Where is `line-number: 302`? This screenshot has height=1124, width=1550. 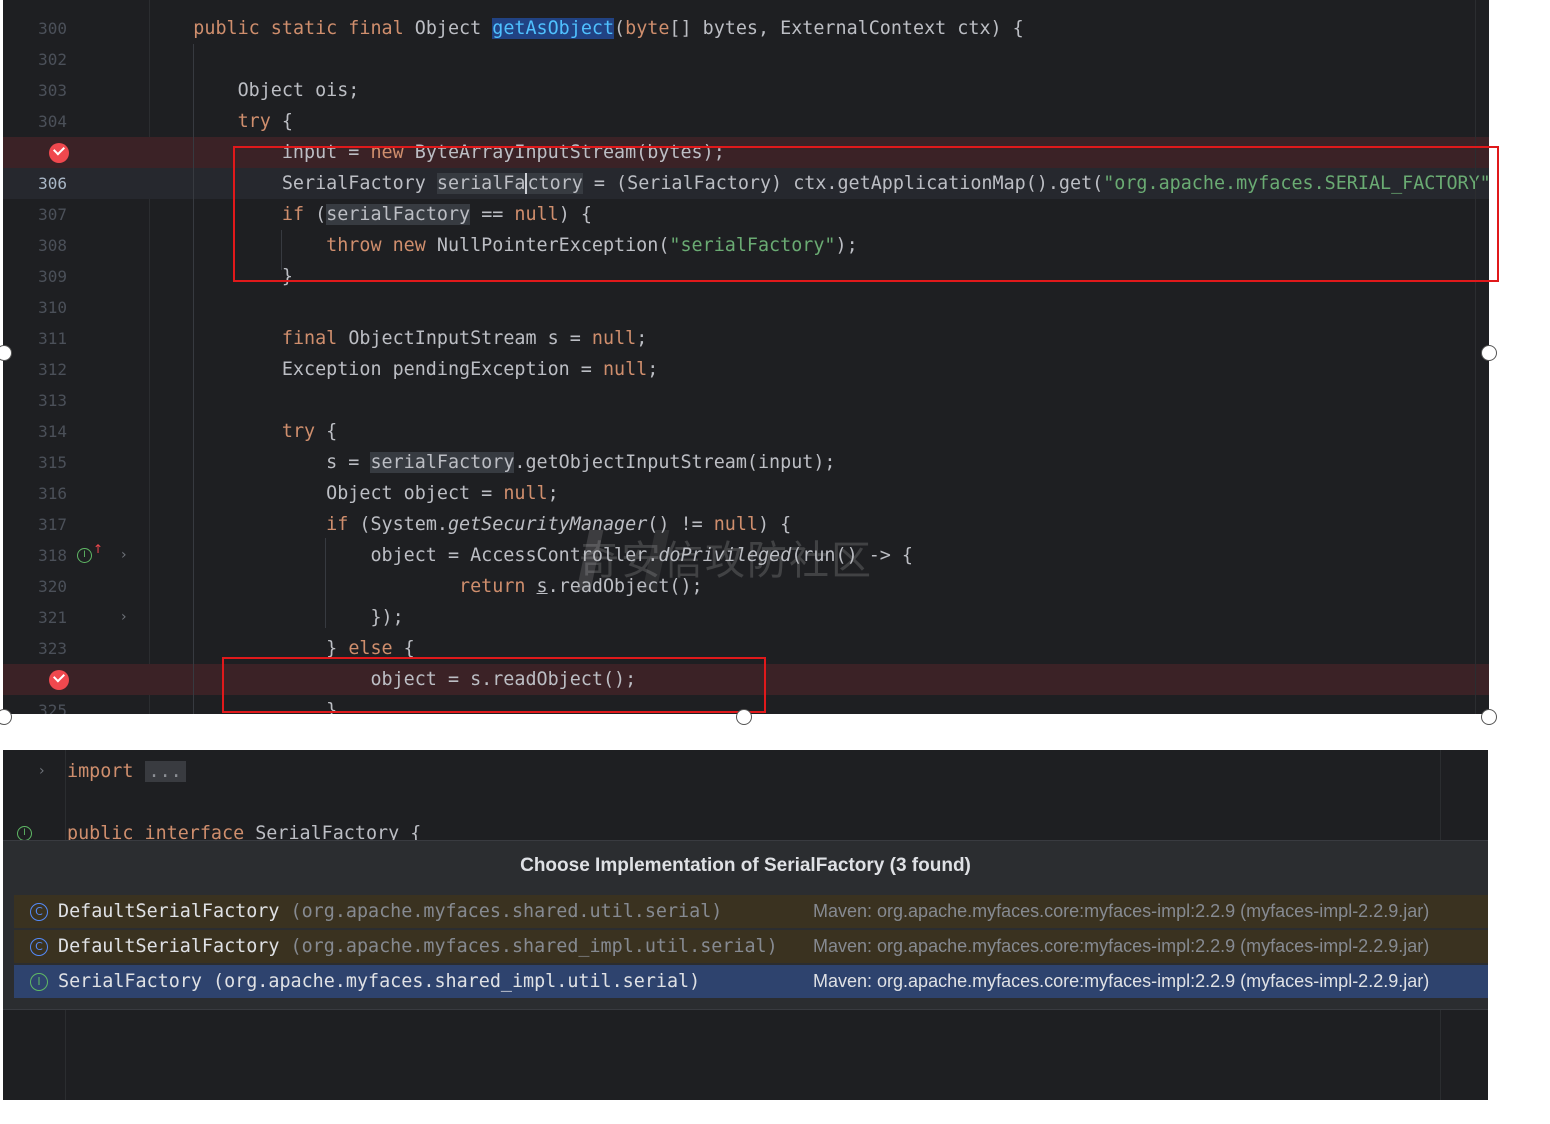 line-number: 302 is located at coordinates (52, 59).